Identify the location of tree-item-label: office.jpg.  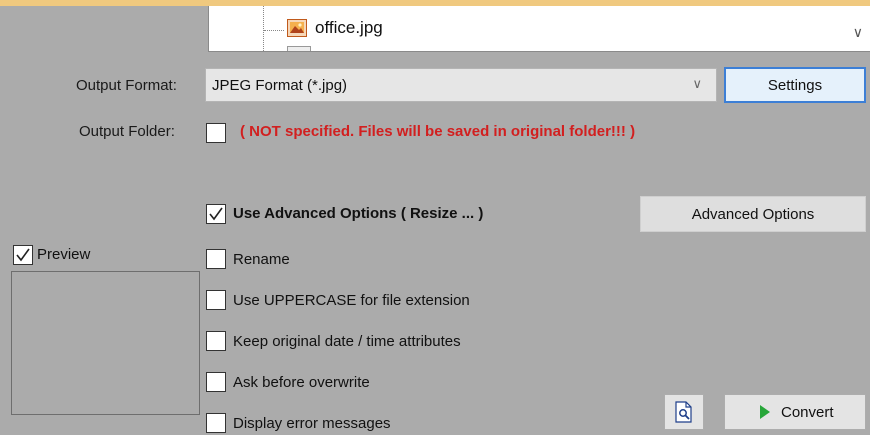
(349, 27).